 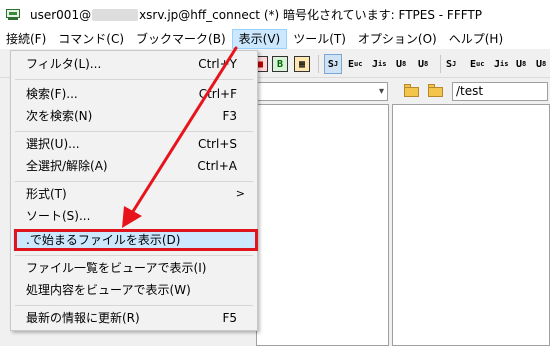 What do you see at coordinates (134, 290) in the screenshot?
I see `menu-item-log-in-viewer: 処理内容をビューアで表示(W)` at bounding box center [134, 290].